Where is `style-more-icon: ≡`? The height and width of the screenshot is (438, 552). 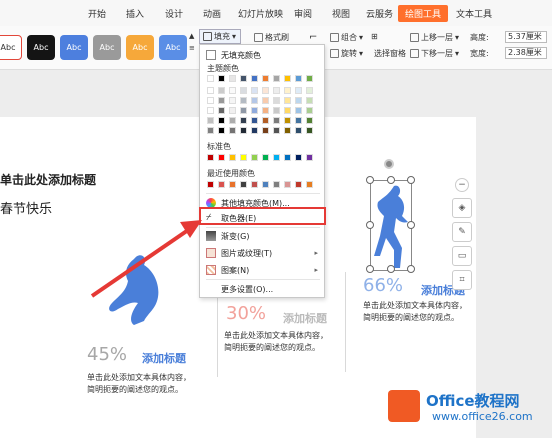
style-more-icon: ≡ is located at coordinates (192, 48).